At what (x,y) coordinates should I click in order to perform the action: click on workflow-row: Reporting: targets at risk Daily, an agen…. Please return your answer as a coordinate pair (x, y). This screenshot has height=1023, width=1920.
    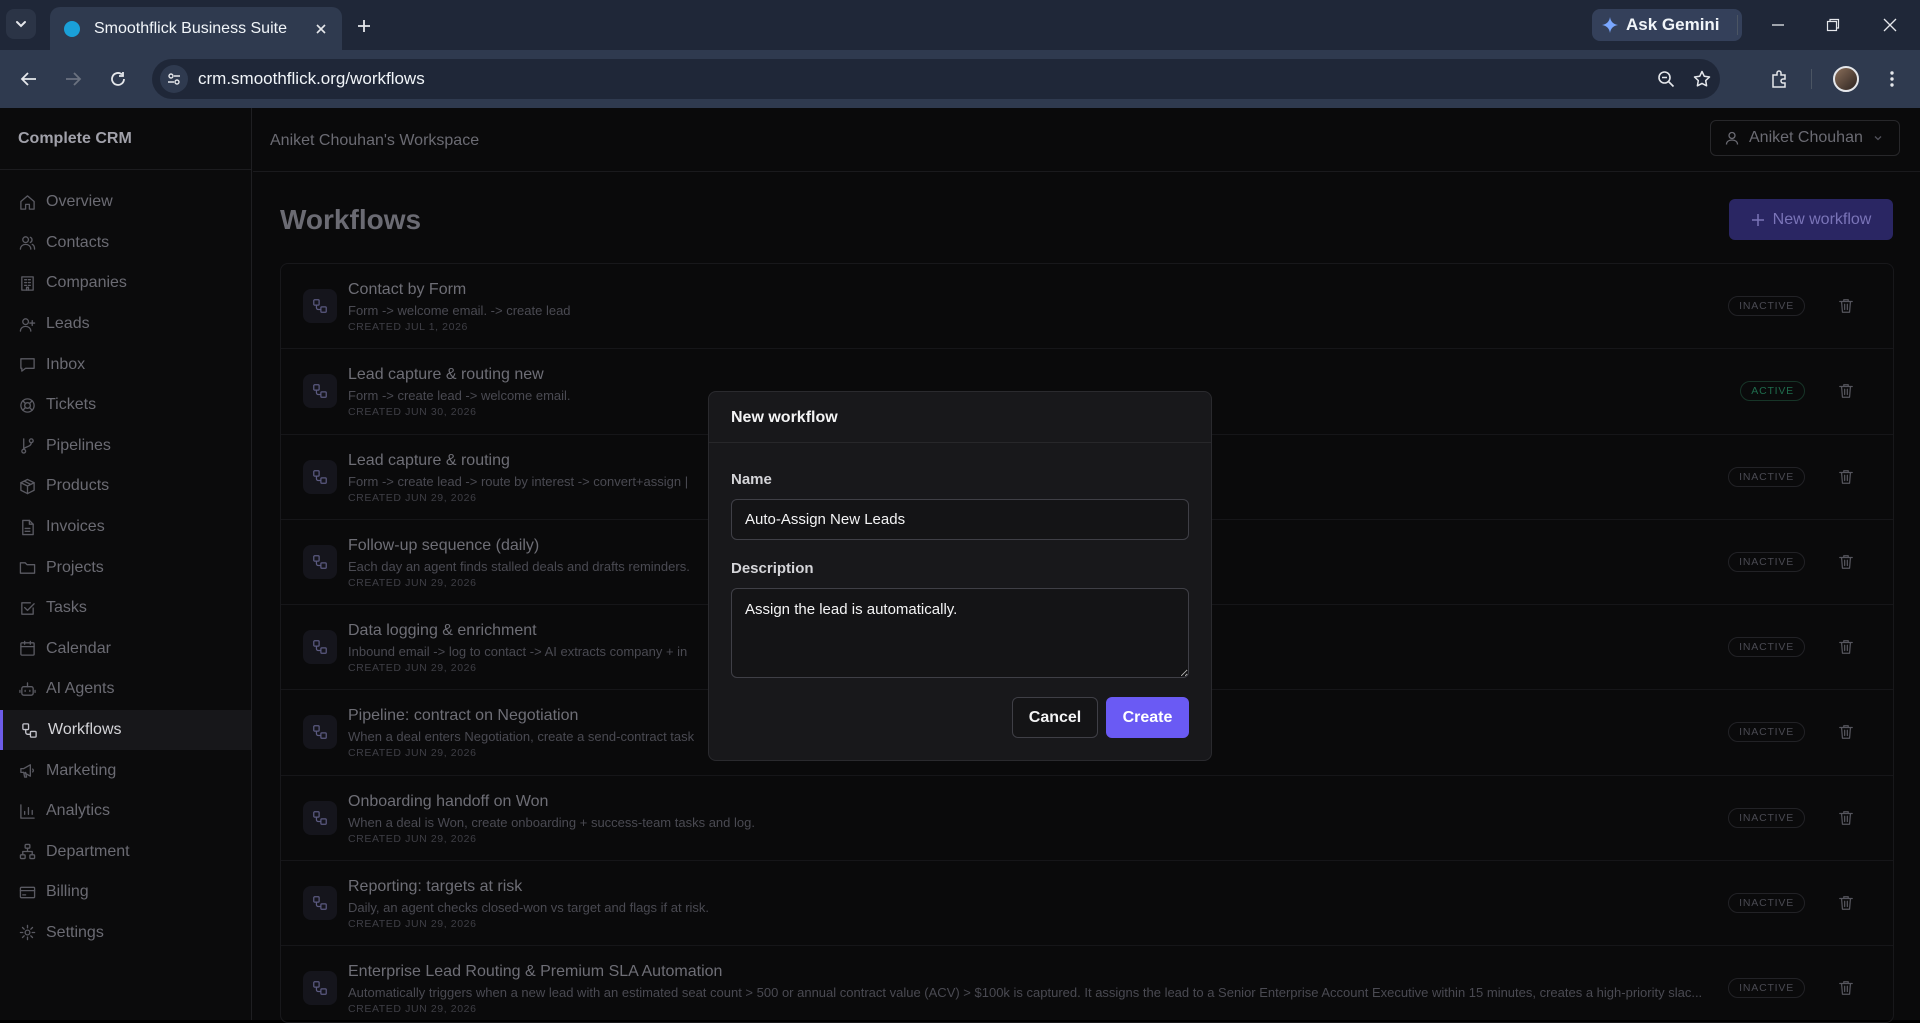
    Looking at the image, I should click on (1087, 904).